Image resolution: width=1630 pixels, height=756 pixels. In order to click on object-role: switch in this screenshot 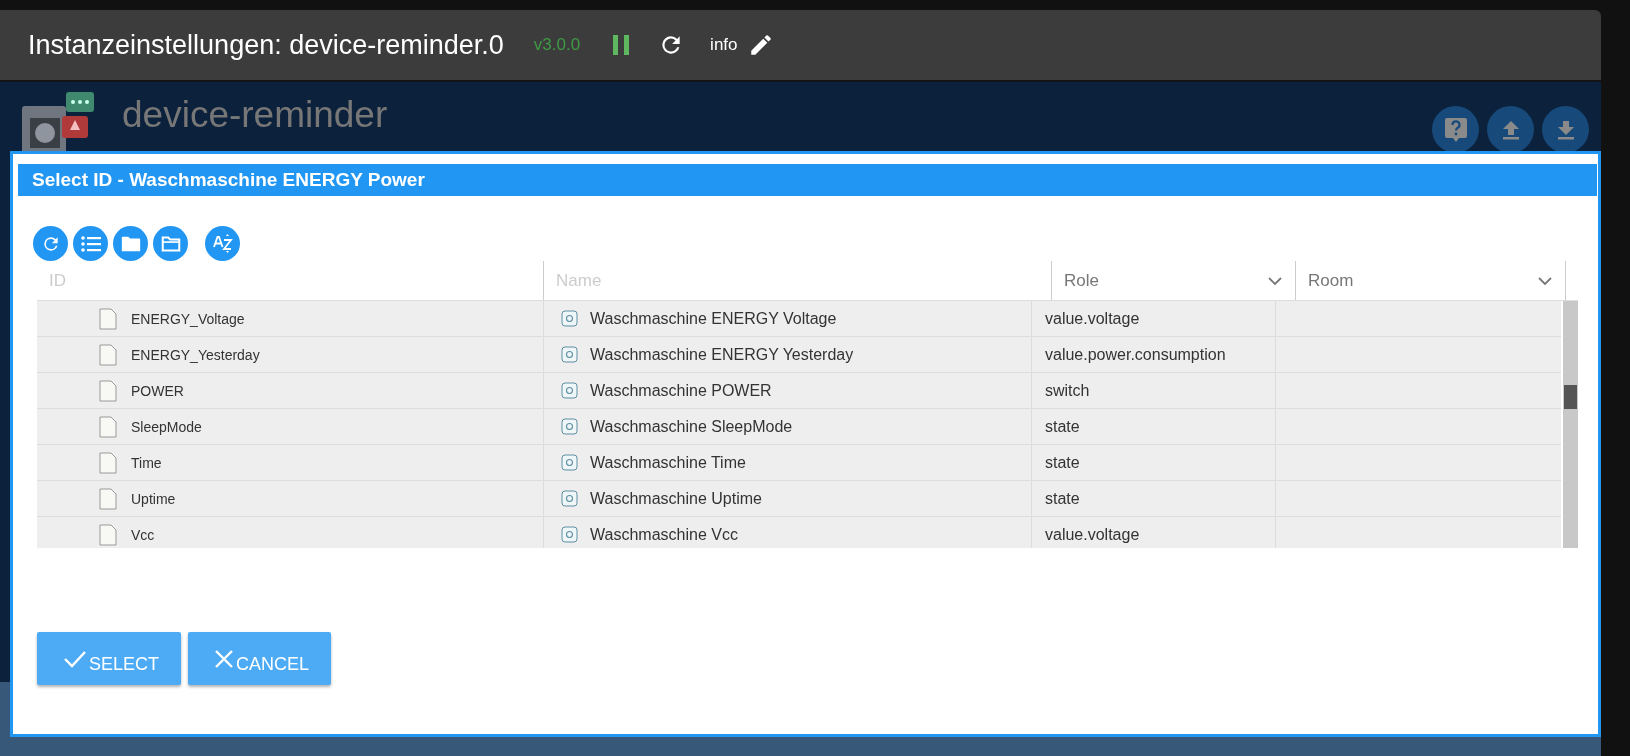, I will do `click(1067, 390)`.